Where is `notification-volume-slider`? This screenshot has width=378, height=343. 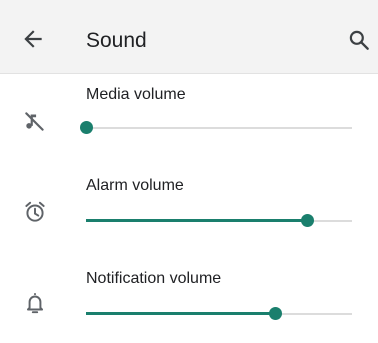 notification-volume-slider is located at coordinates (219, 314).